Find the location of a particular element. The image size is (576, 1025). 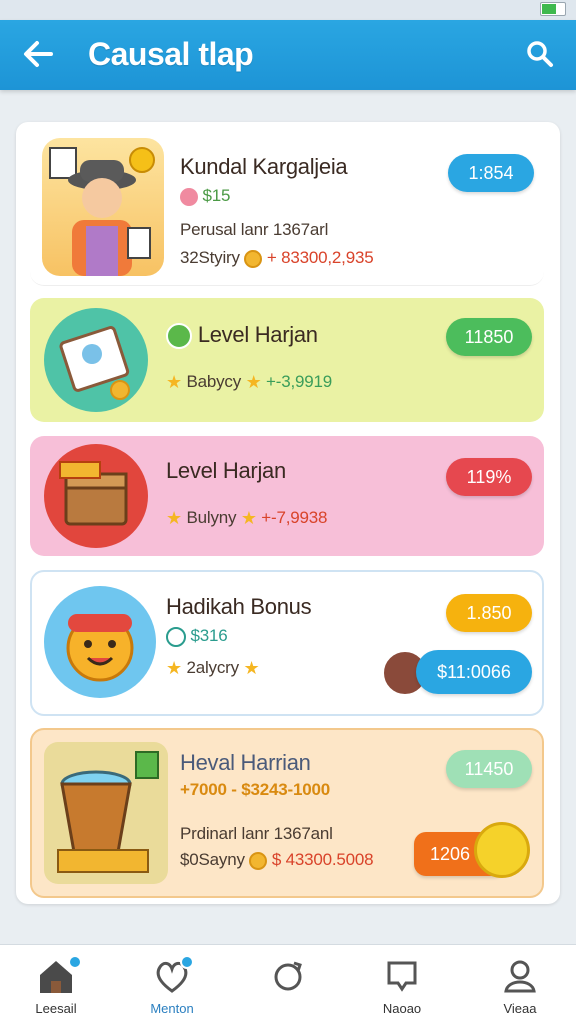

nav-item-menton: Menton is located at coordinates (172, 985).